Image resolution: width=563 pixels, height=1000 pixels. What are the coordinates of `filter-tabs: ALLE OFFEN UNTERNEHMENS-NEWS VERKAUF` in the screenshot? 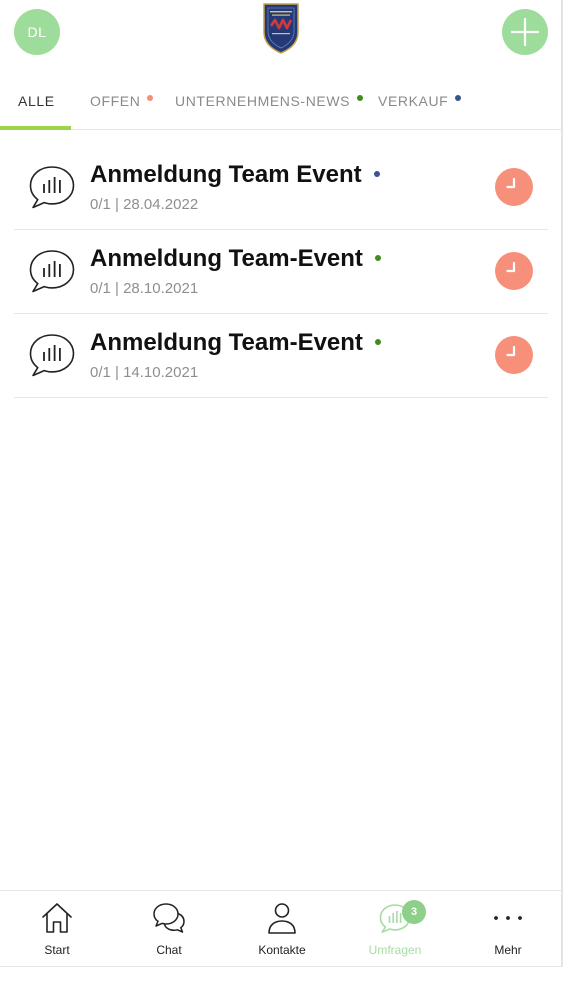 It's located at (280, 101).